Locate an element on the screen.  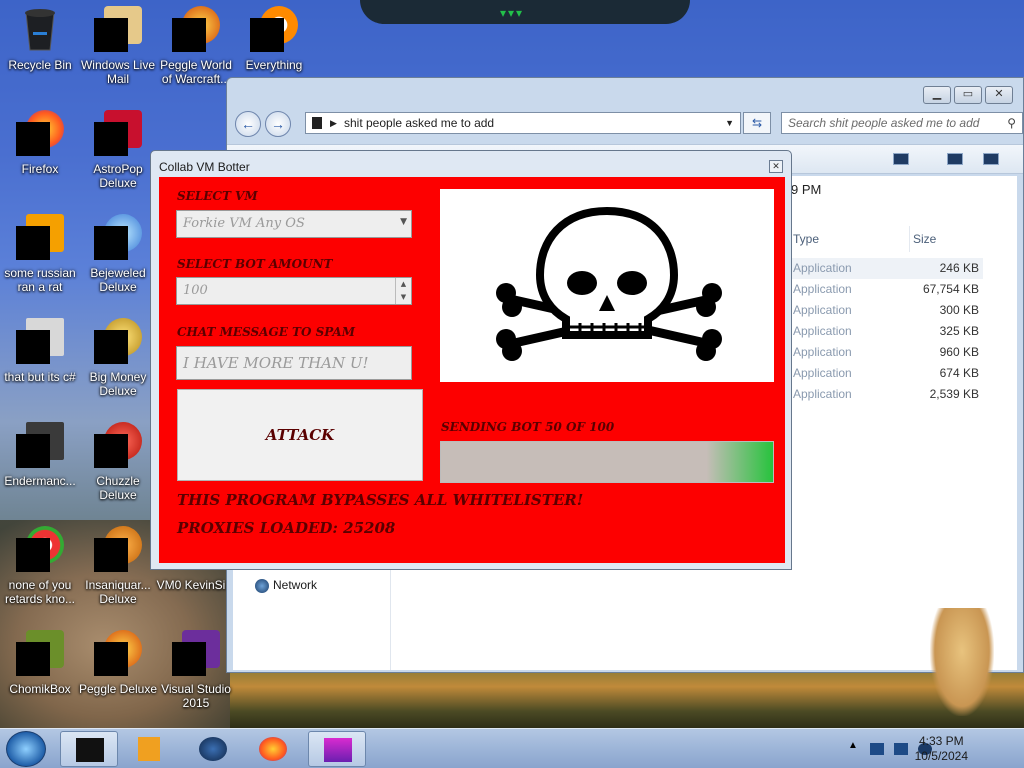
maximize-button: ▭ is located at coordinates (968, 95).